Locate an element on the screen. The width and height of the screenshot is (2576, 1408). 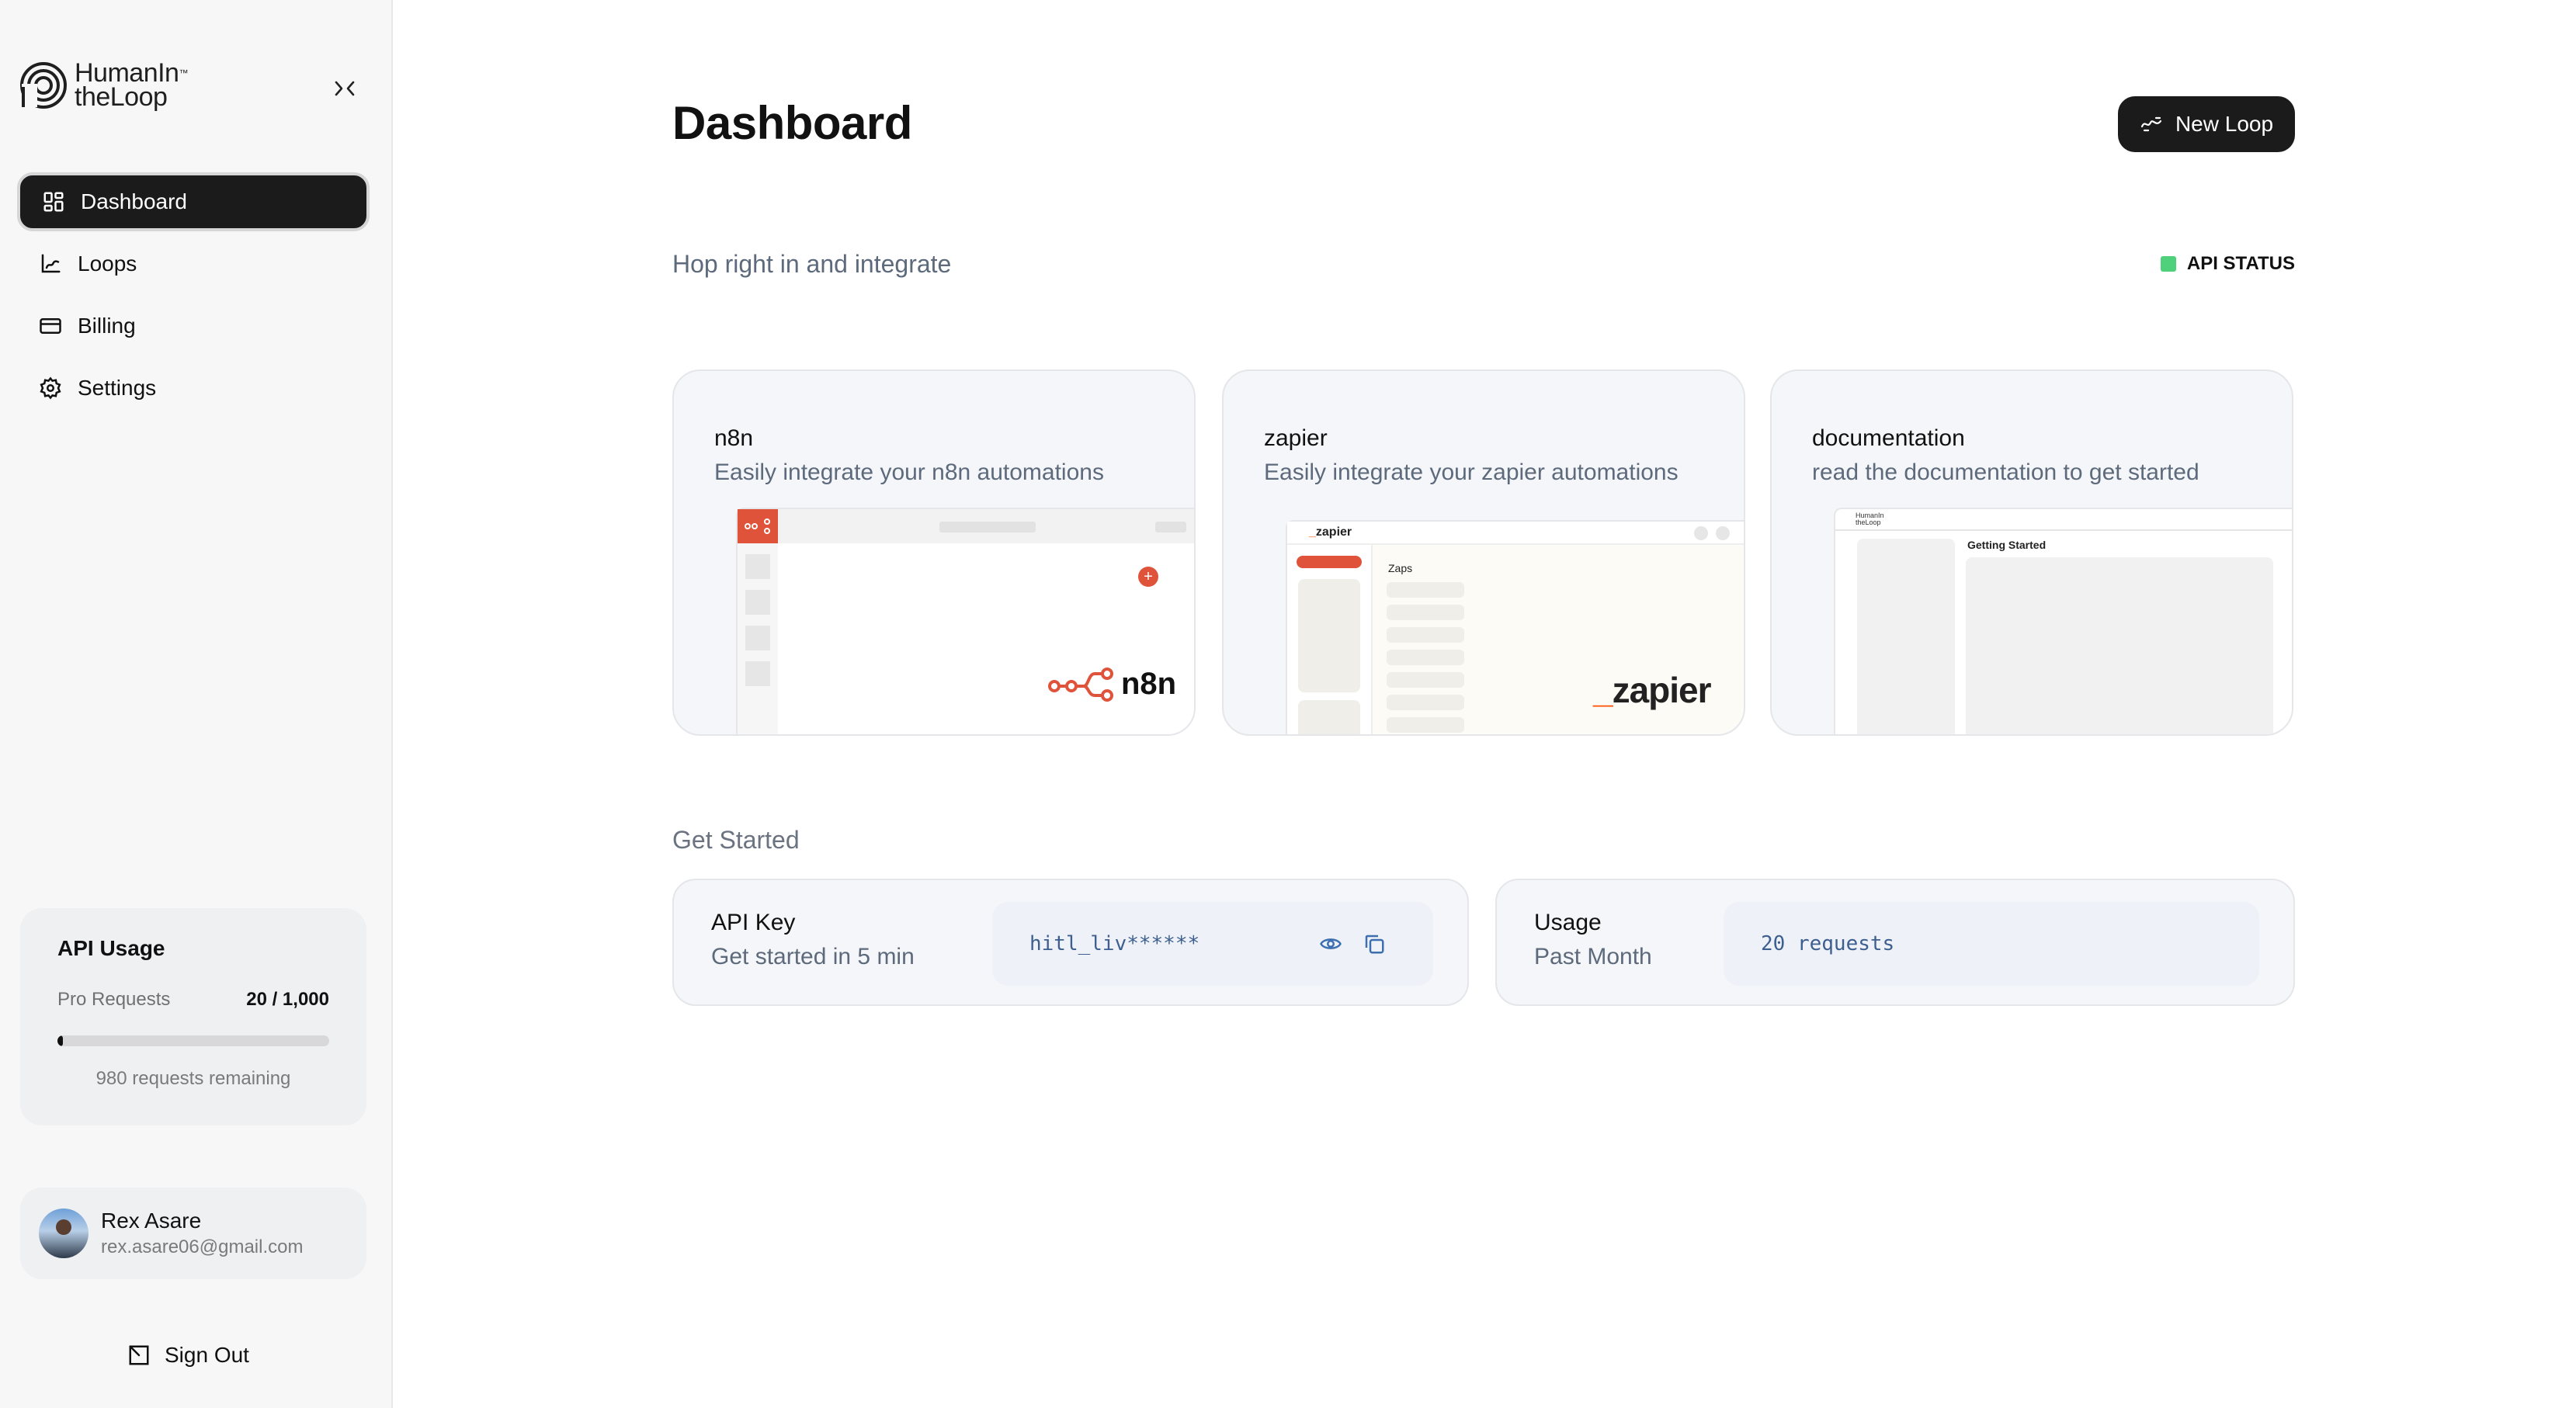
usage-card: Usage Past Month 20 requests is located at coordinates (1895, 942).